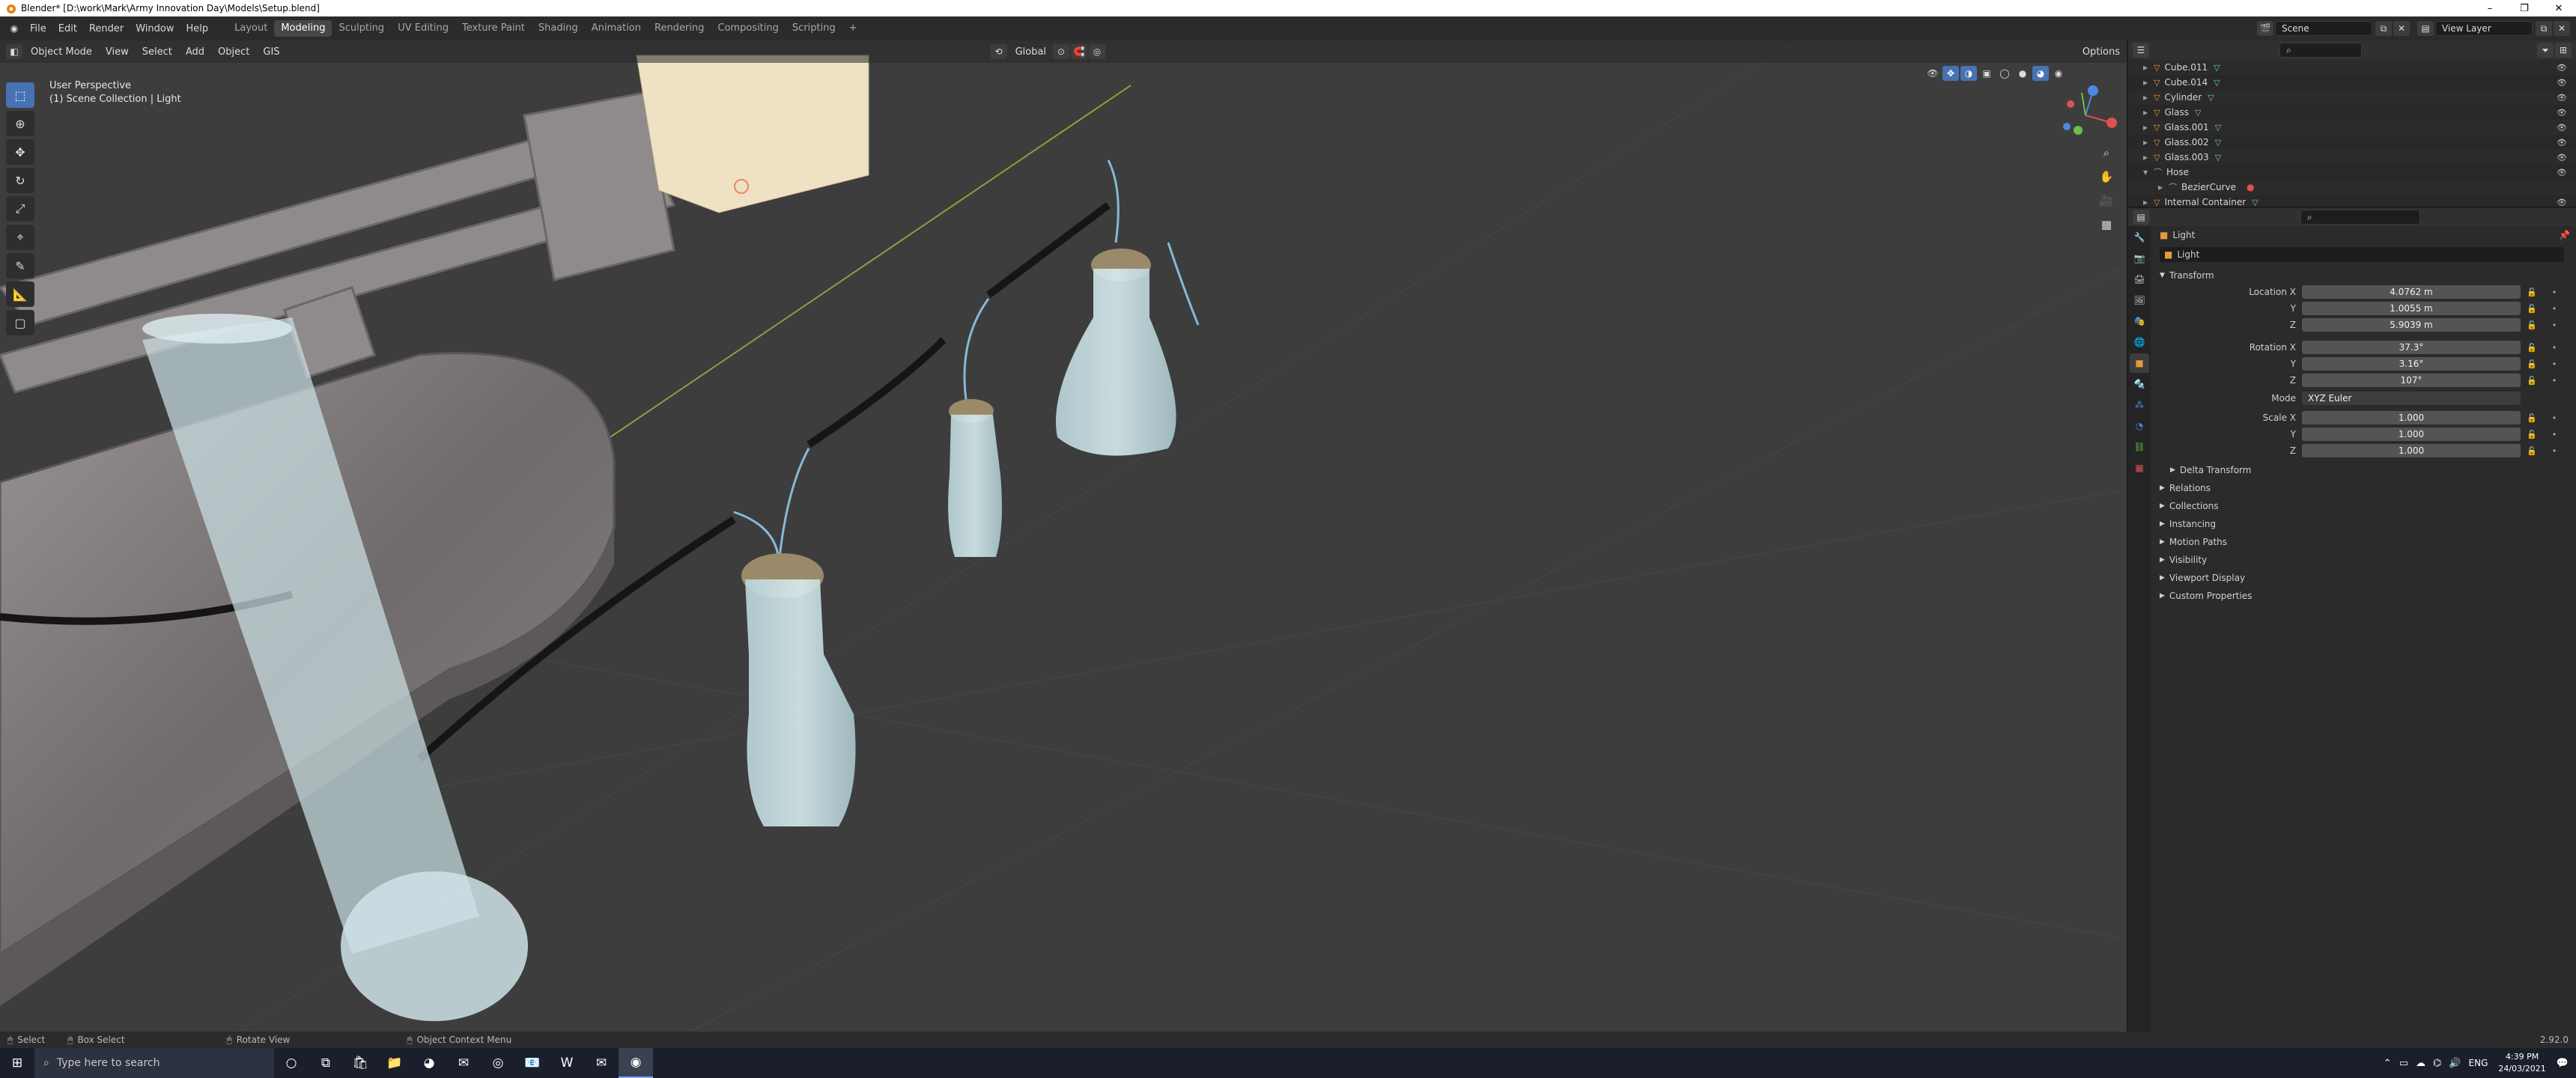  What do you see at coordinates (423, 28) in the screenshot?
I see `tab-uv-editing: UV Editing` at bounding box center [423, 28].